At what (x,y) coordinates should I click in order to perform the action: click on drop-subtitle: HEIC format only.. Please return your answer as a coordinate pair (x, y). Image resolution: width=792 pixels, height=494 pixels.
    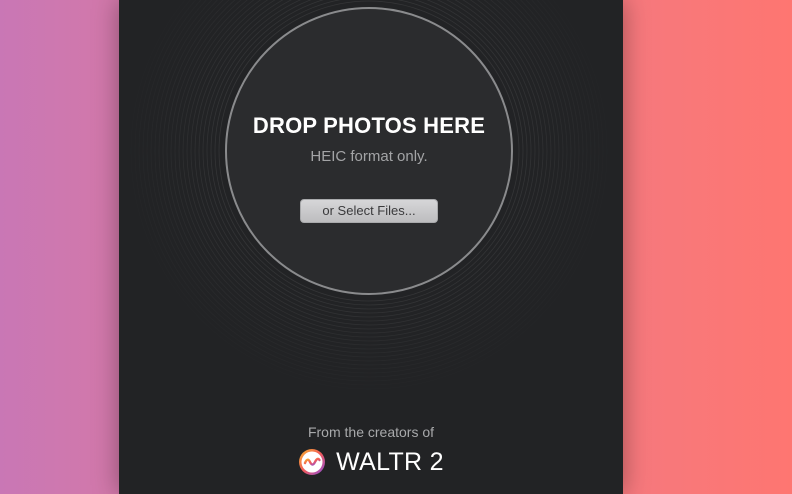
    Looking at the image, I should click on (369, 156).